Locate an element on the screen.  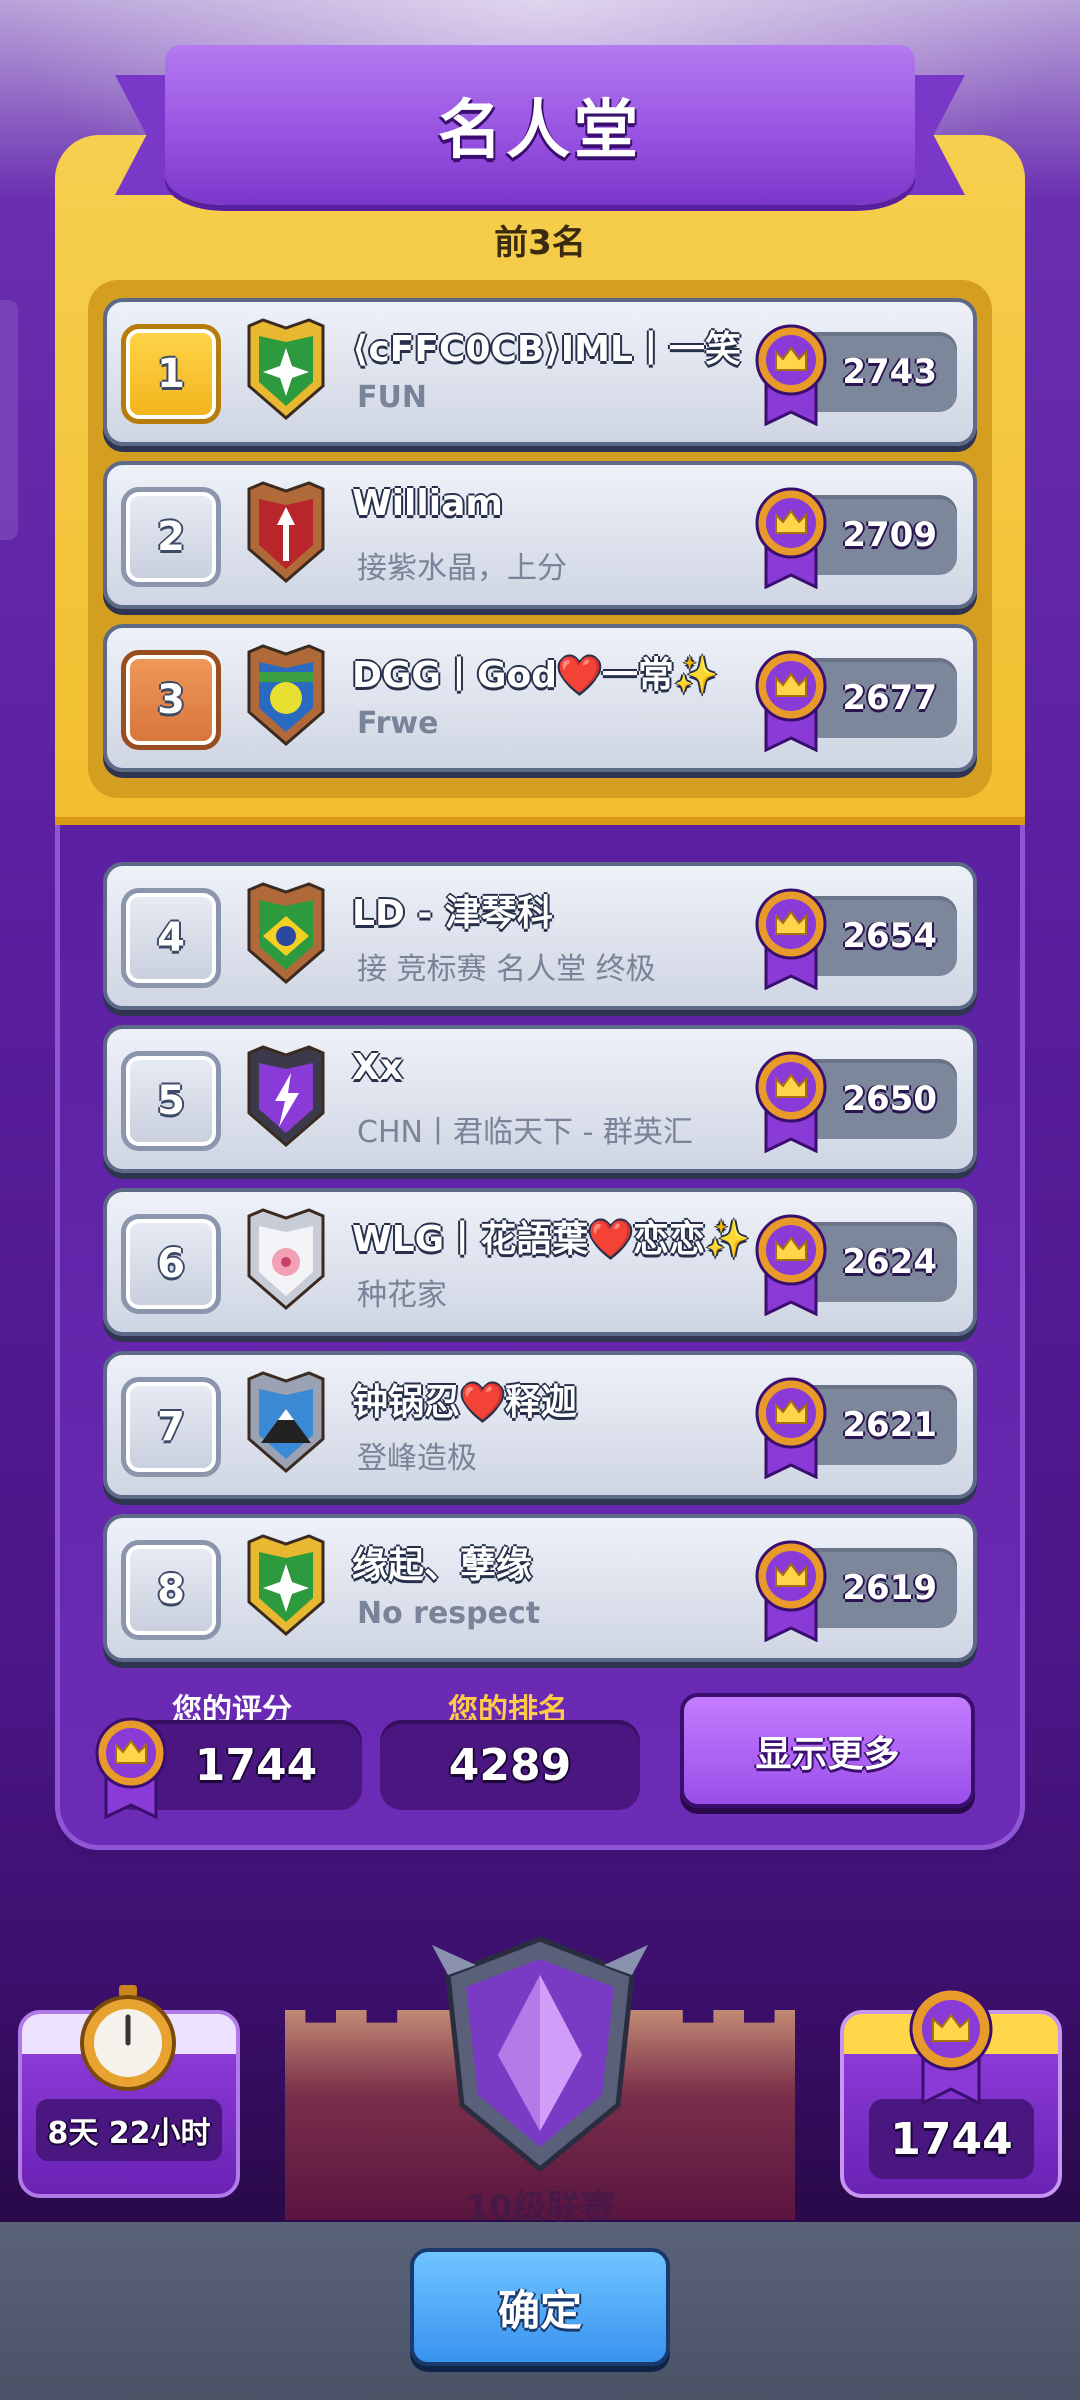
league-crystal-badge-icon is located at coordinates (540, 2054).